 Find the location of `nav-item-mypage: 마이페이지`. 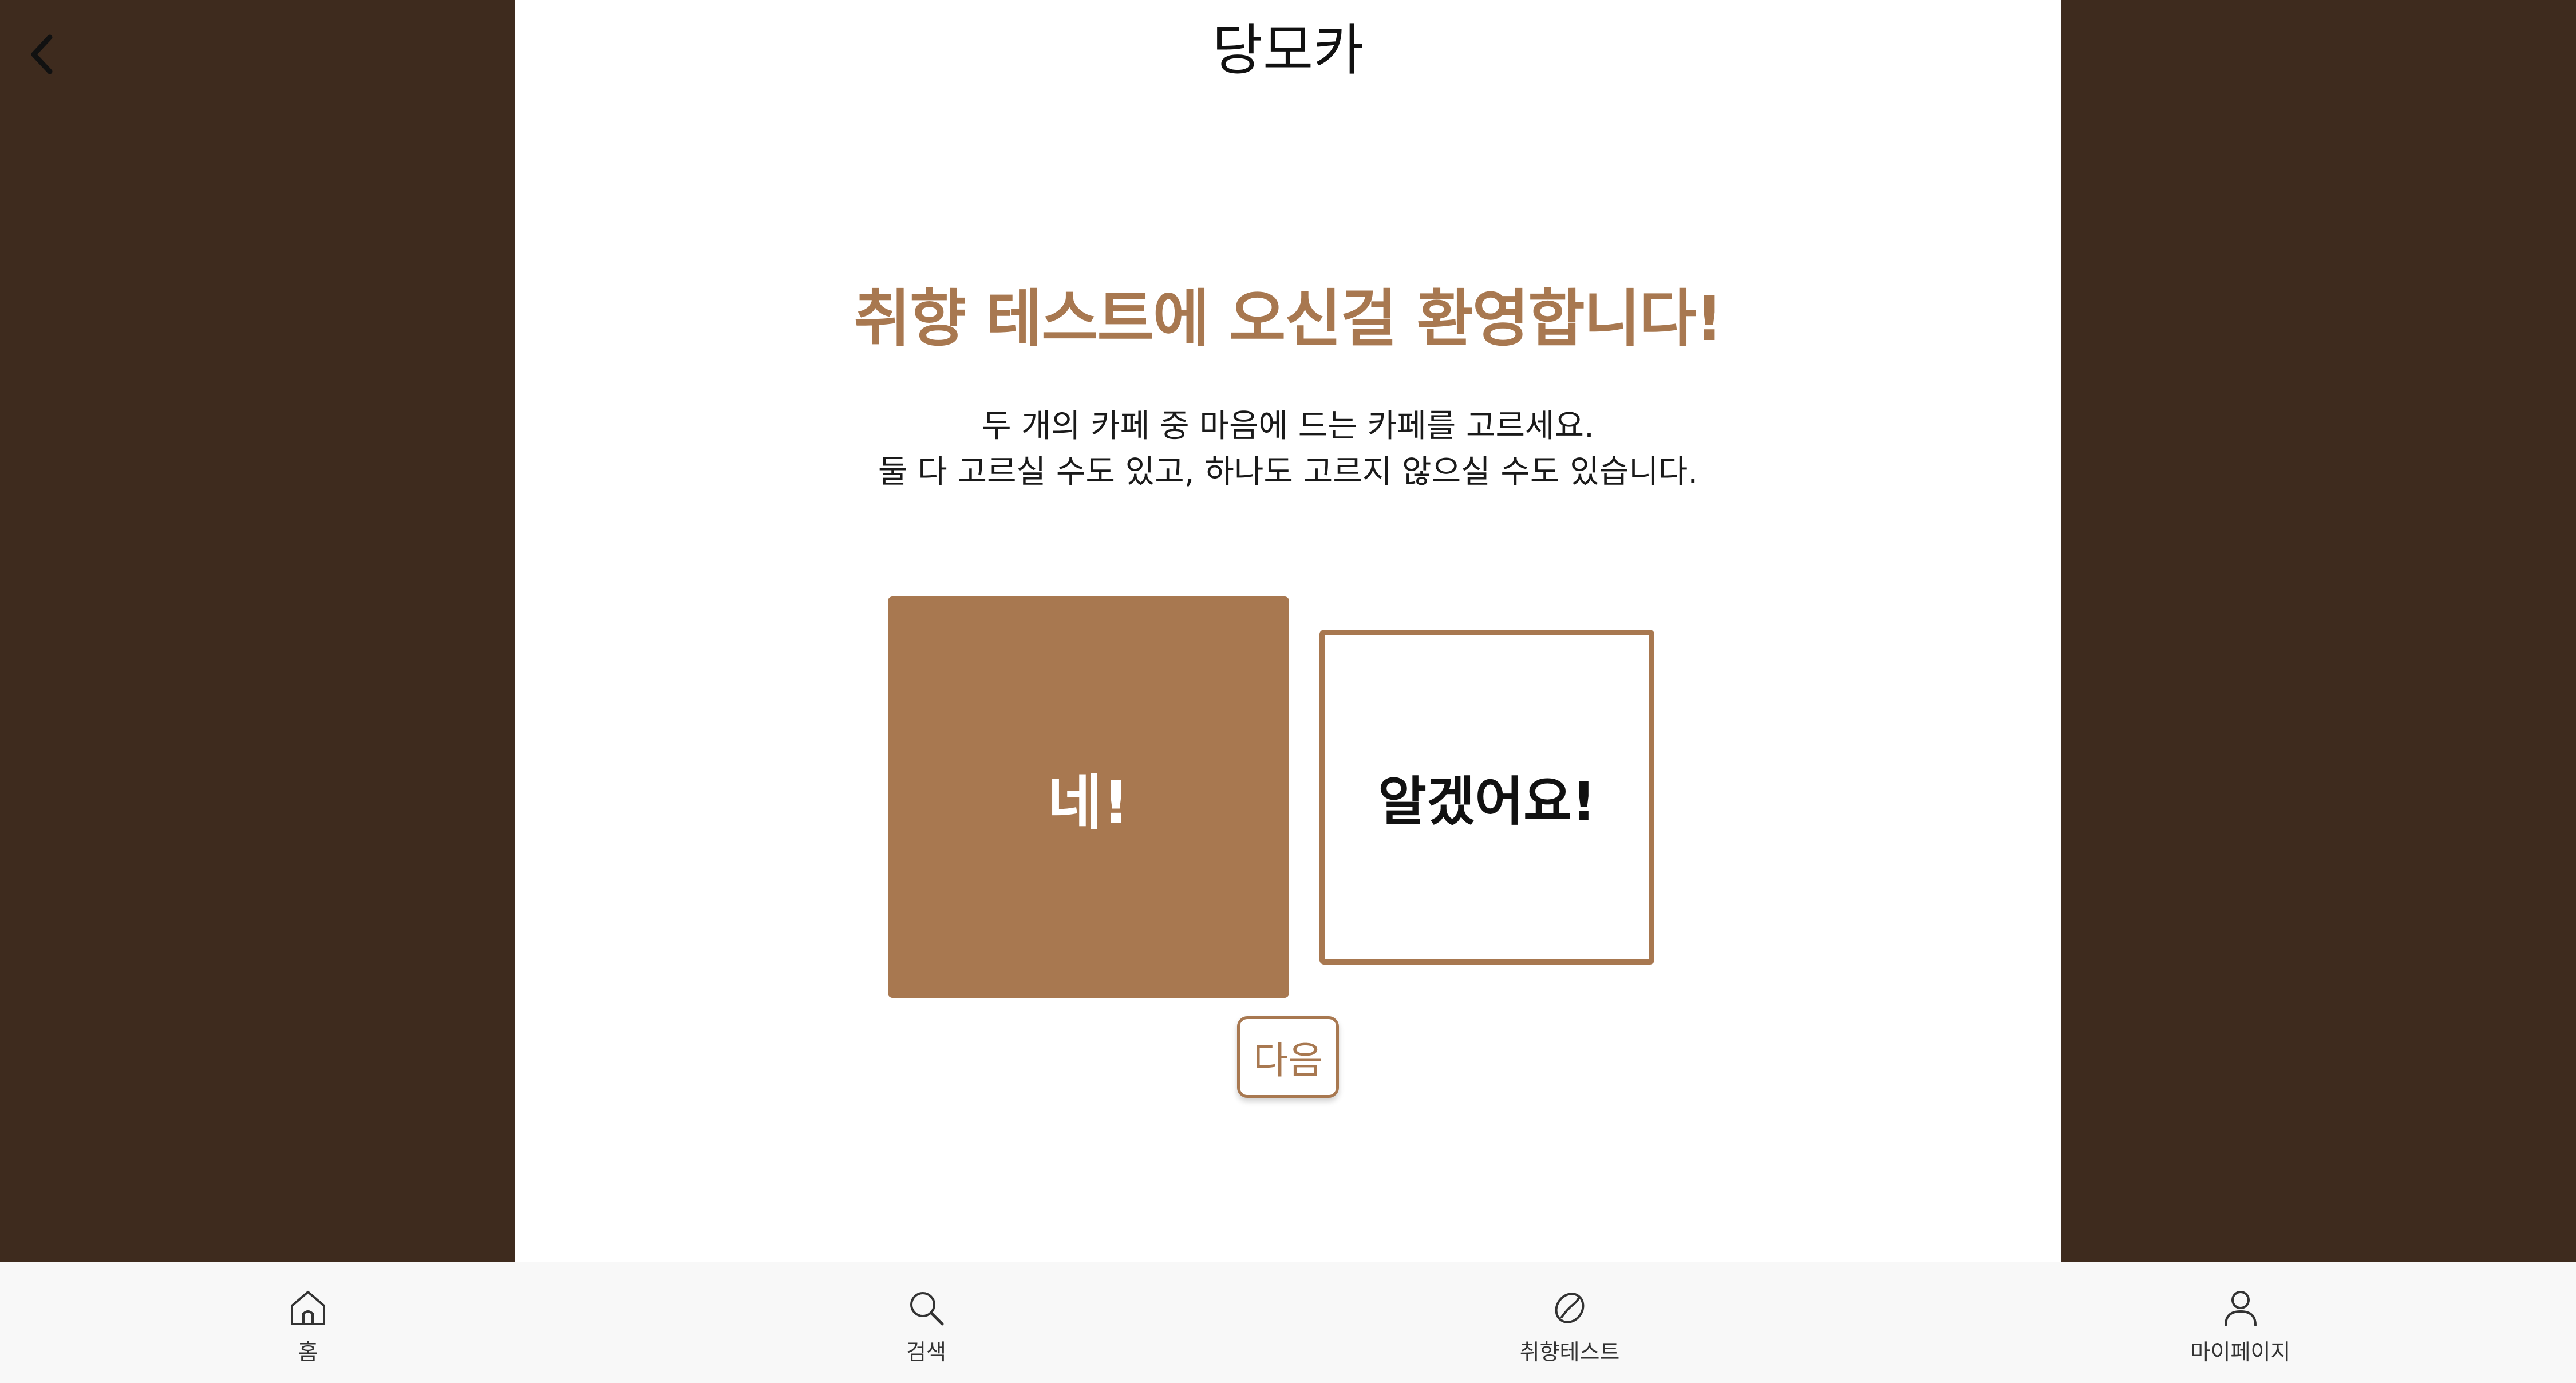

nav-item-mypage: 마이페이지 is located at coordinates (2241, 1322).